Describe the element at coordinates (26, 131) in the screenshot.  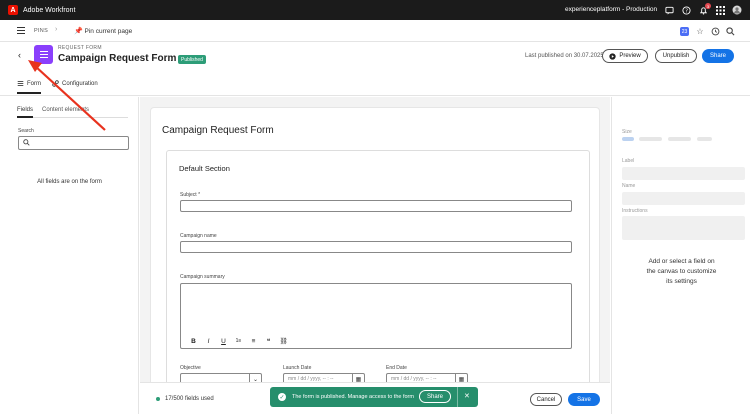
I see `search-label: Search` at that location.